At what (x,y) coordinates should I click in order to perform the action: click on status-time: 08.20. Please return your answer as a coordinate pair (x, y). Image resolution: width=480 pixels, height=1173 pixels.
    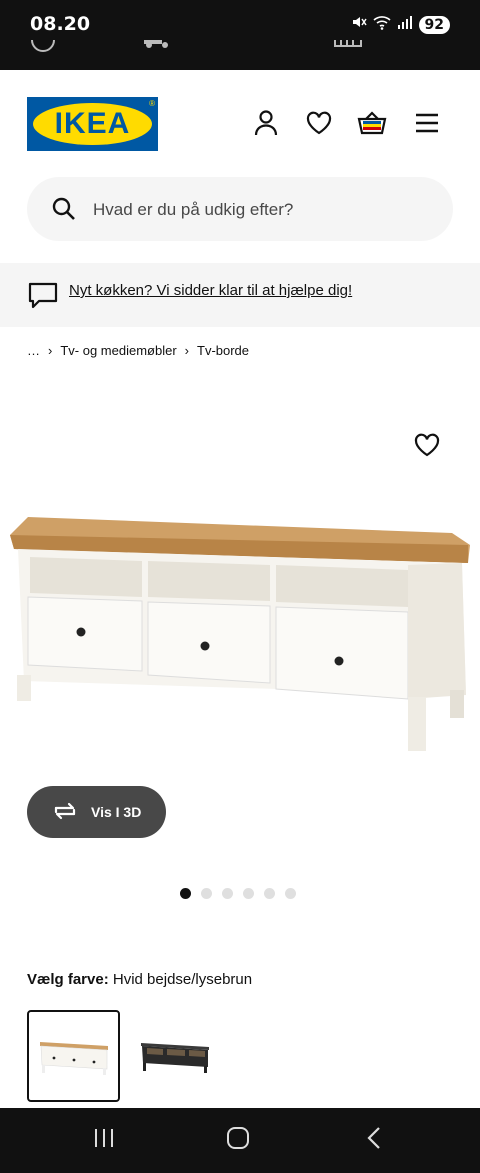
    Looking at the image, I should click on (60, 24).